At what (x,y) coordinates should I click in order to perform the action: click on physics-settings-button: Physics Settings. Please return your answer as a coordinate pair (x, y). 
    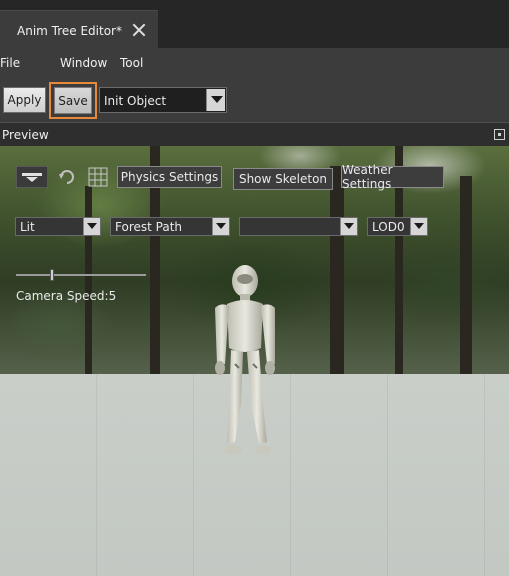
    Looking at the image, I should click on (169, 177).